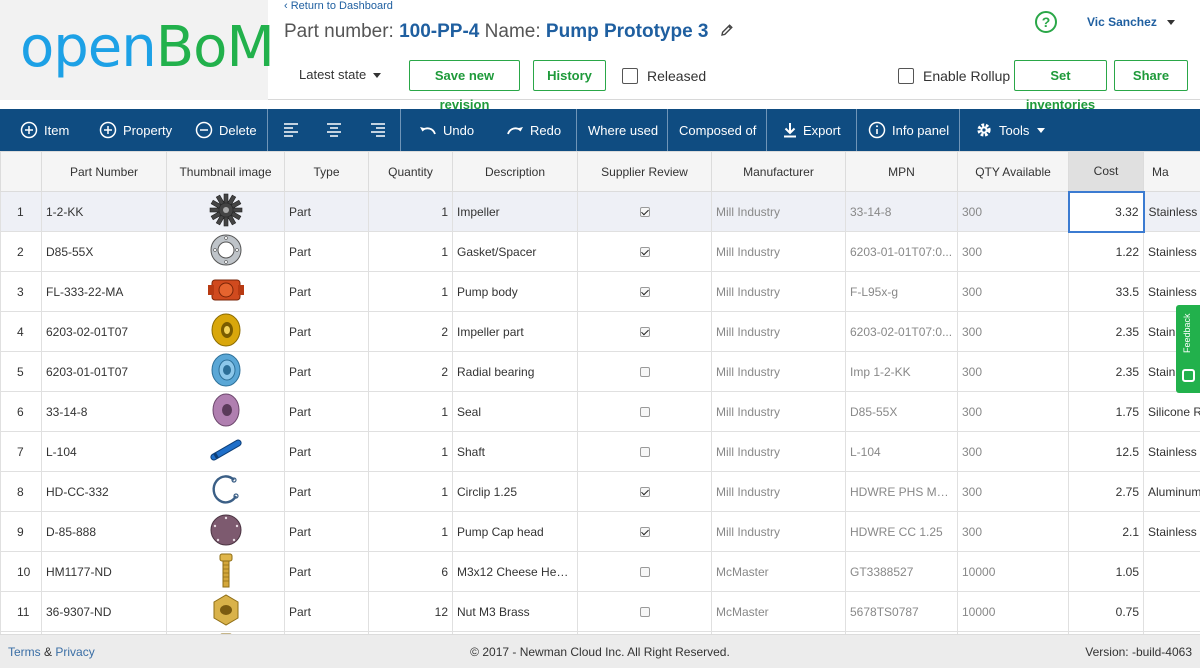  I want to click on align-left-button, so click(294, 130).